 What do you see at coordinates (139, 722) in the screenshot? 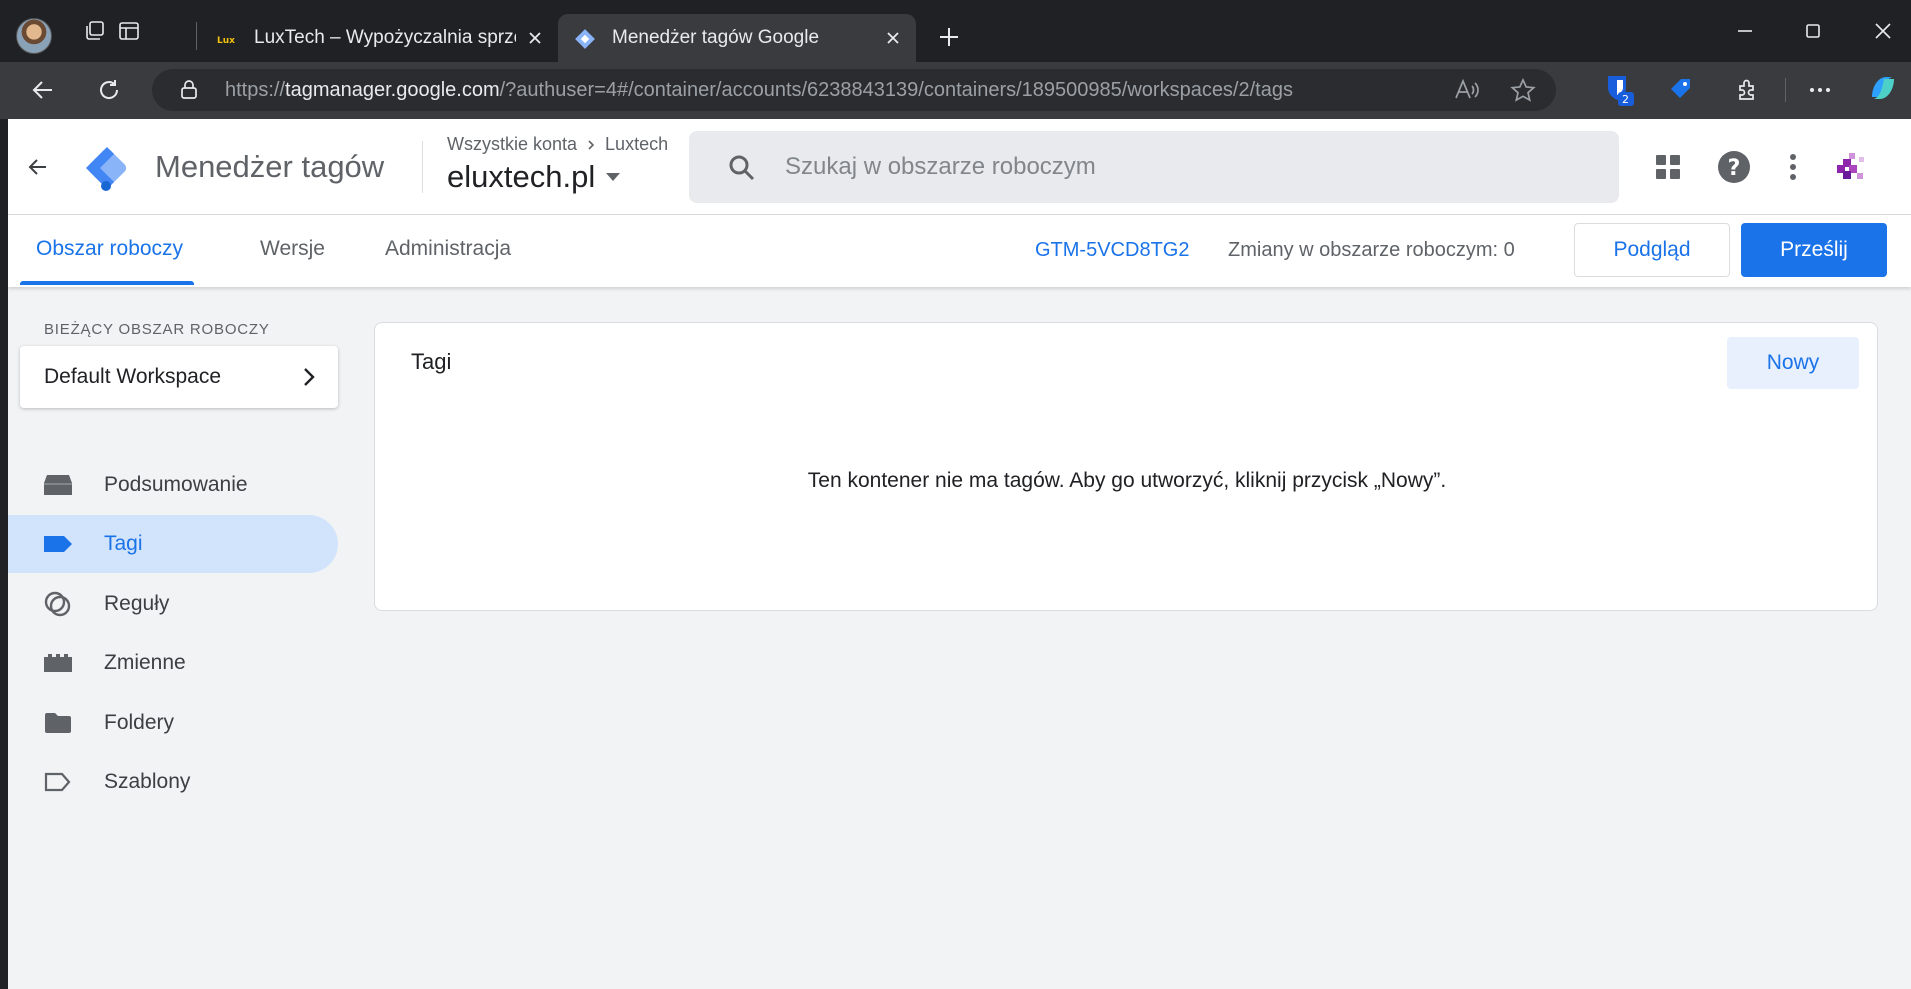
I see `sidebar-item-label: Foldery` at bounding box center [139, 722].